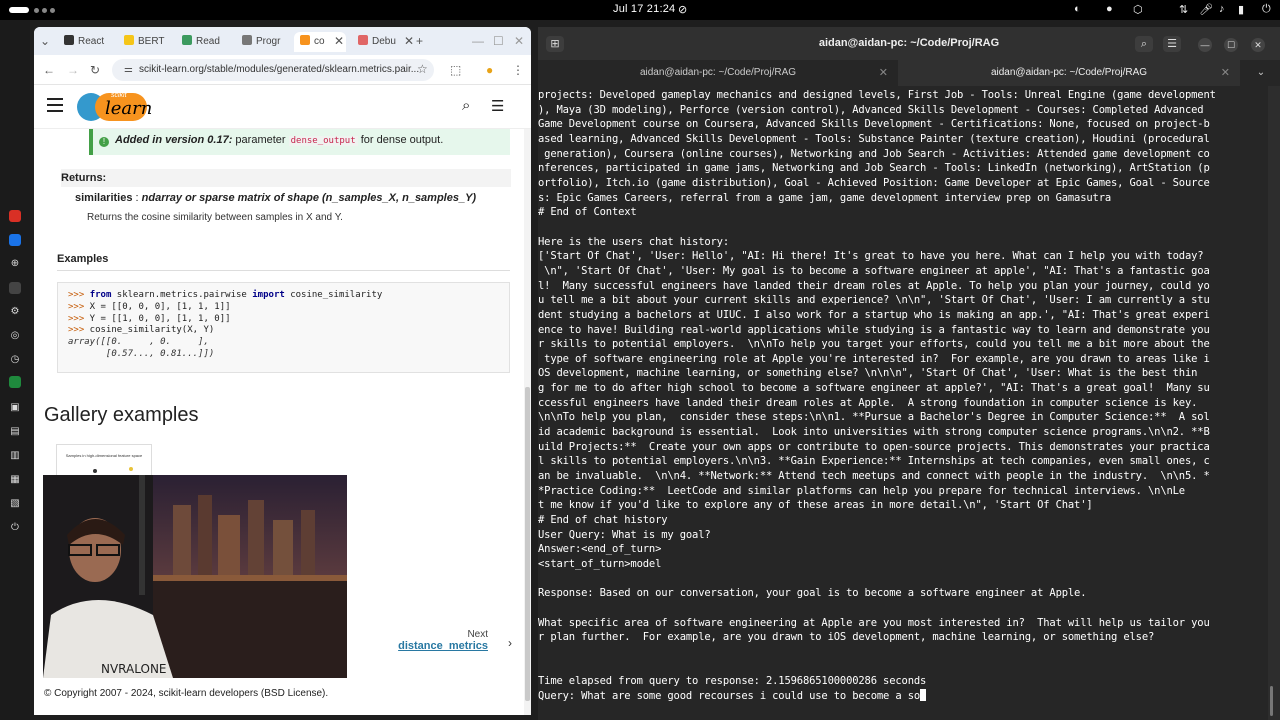  Describe the element at coordinates (1206, 9) in the screenshot. I see `microphone-icon: 🎤︎` at that location.